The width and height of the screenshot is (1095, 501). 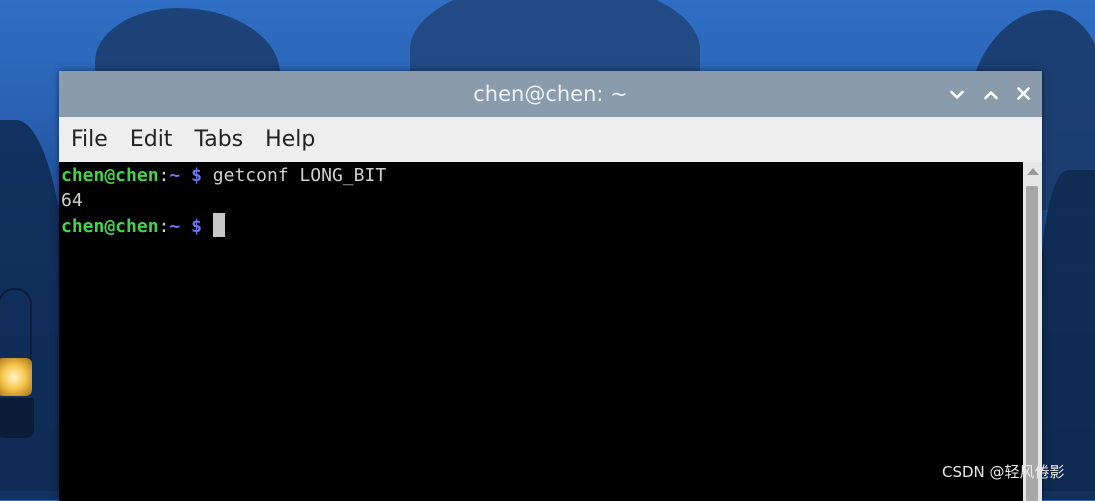 I want to click on output-text: 64, so click(x=72, y=200).